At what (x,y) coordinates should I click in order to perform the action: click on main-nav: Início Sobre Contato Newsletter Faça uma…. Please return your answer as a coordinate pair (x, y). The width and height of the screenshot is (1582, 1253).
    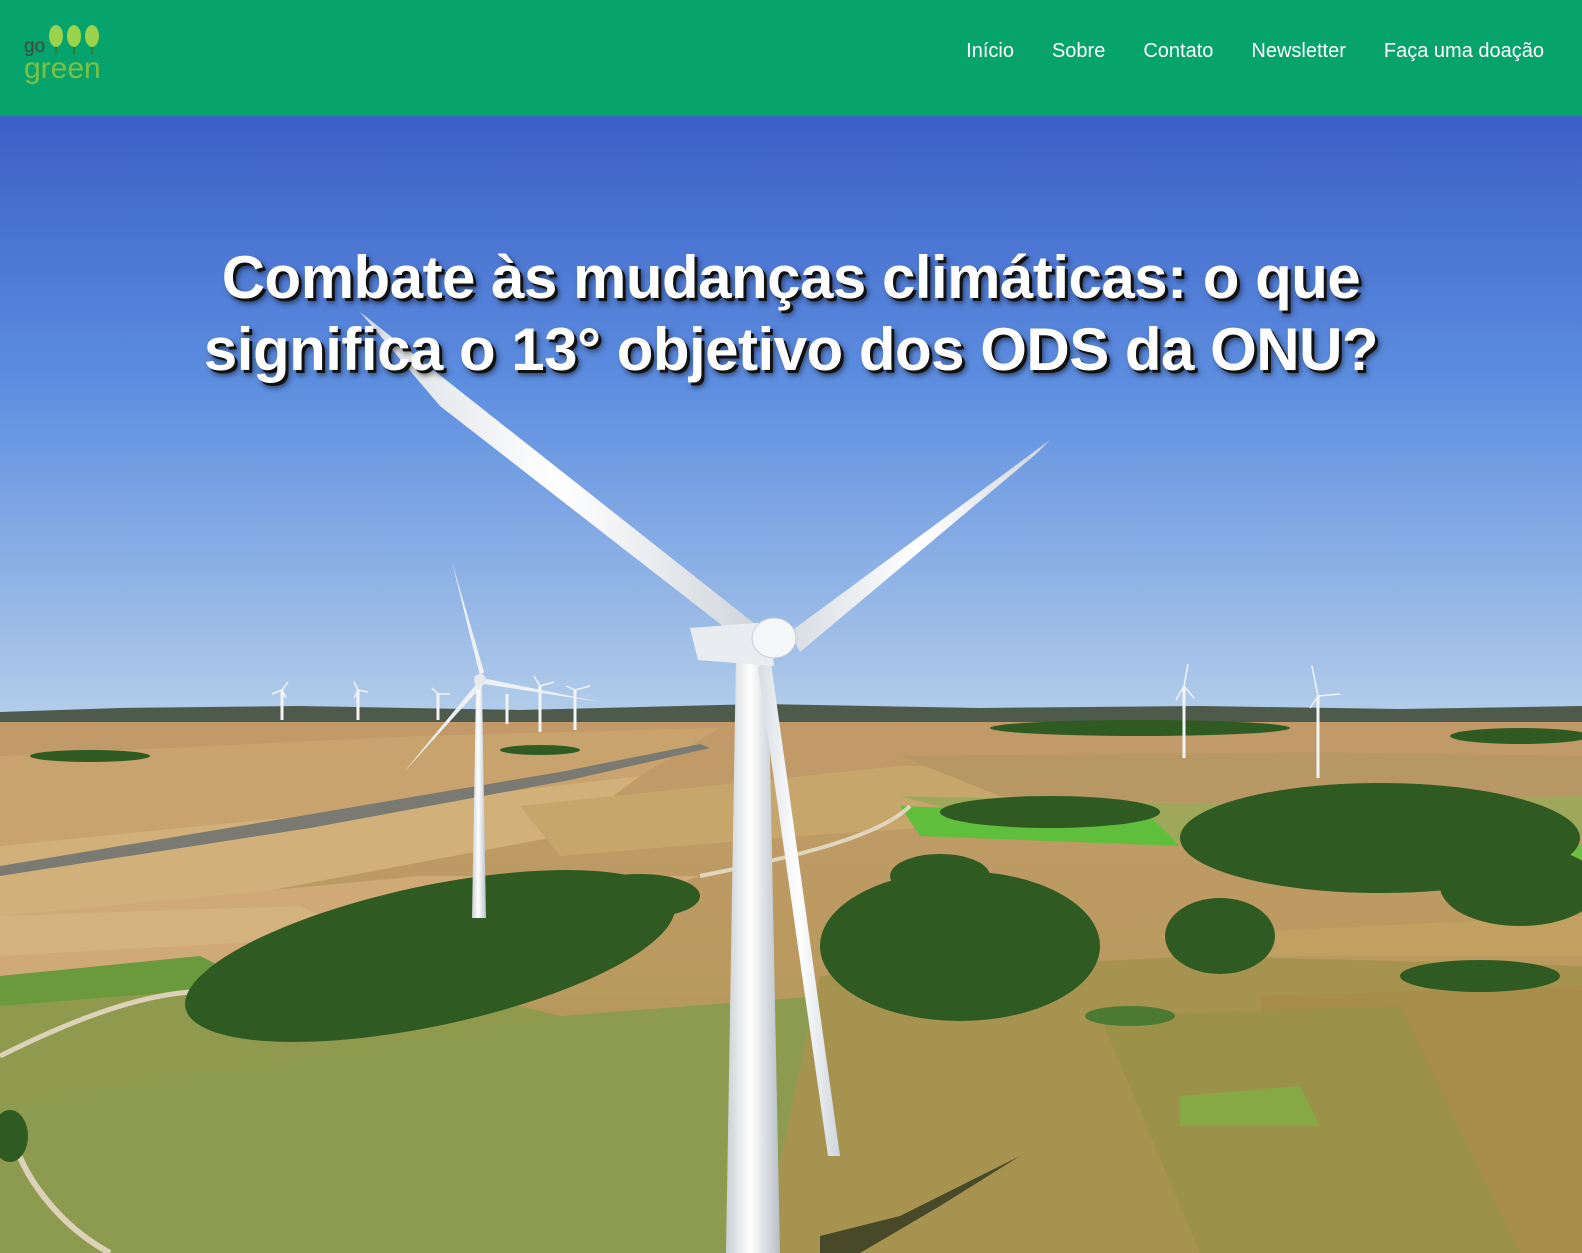
    Looking at the image, I should click on (1255, 51).